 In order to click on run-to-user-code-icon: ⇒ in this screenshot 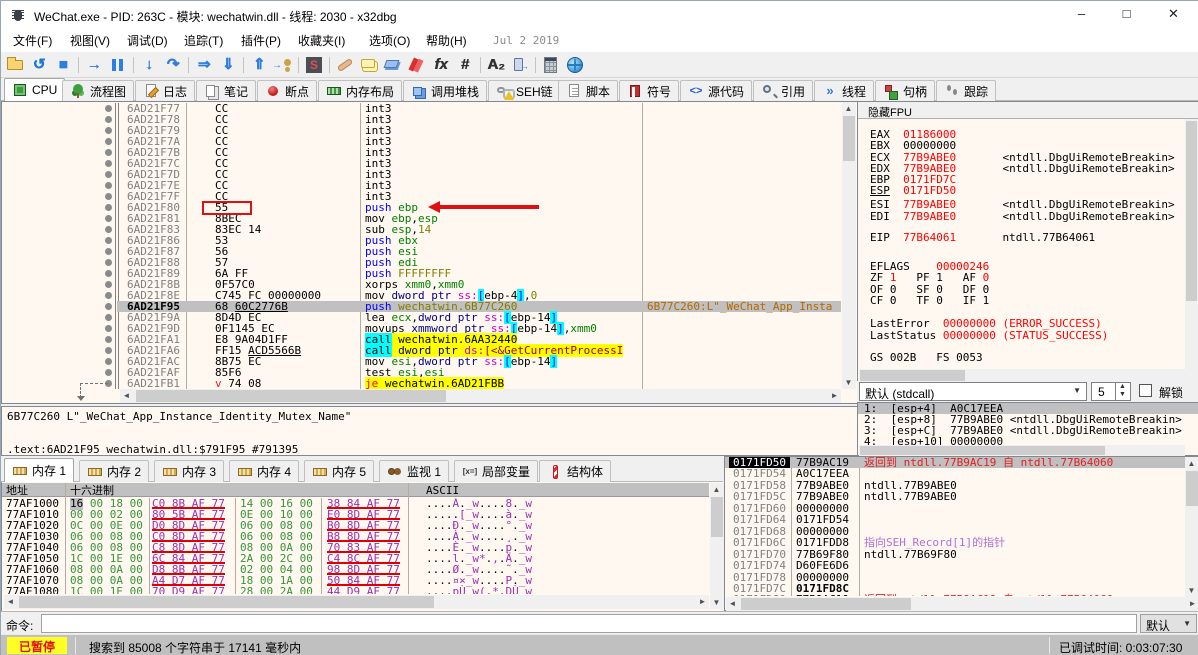, I will do `click(204, 65)`.